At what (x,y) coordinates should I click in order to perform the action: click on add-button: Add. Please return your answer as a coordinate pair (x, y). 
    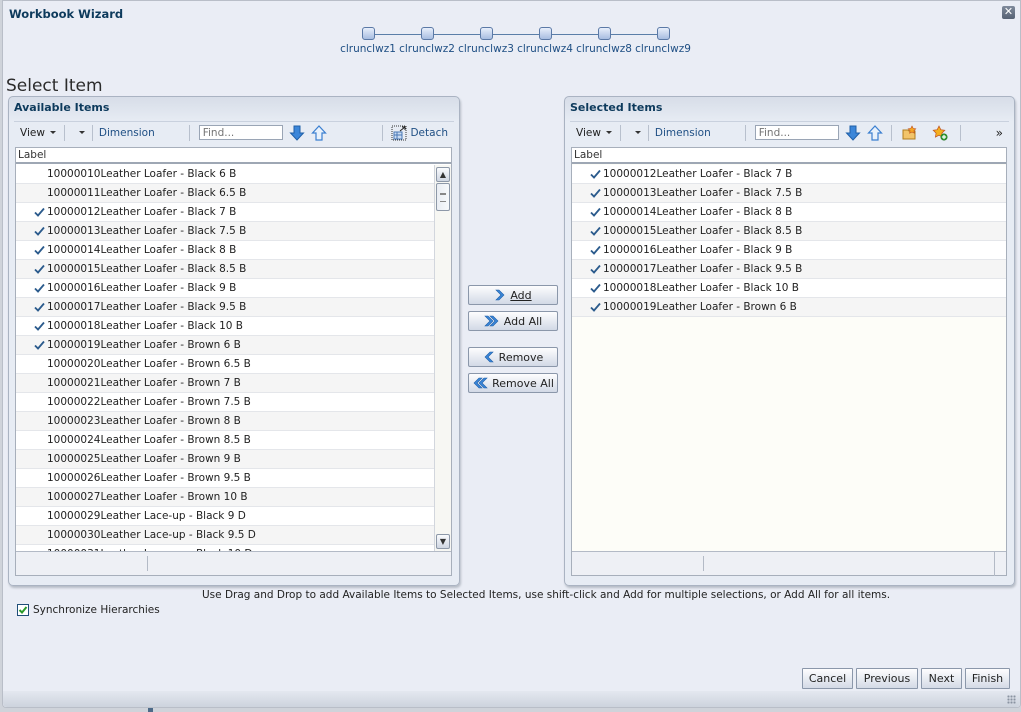
    Looking at the image, I should click on (513, 295).